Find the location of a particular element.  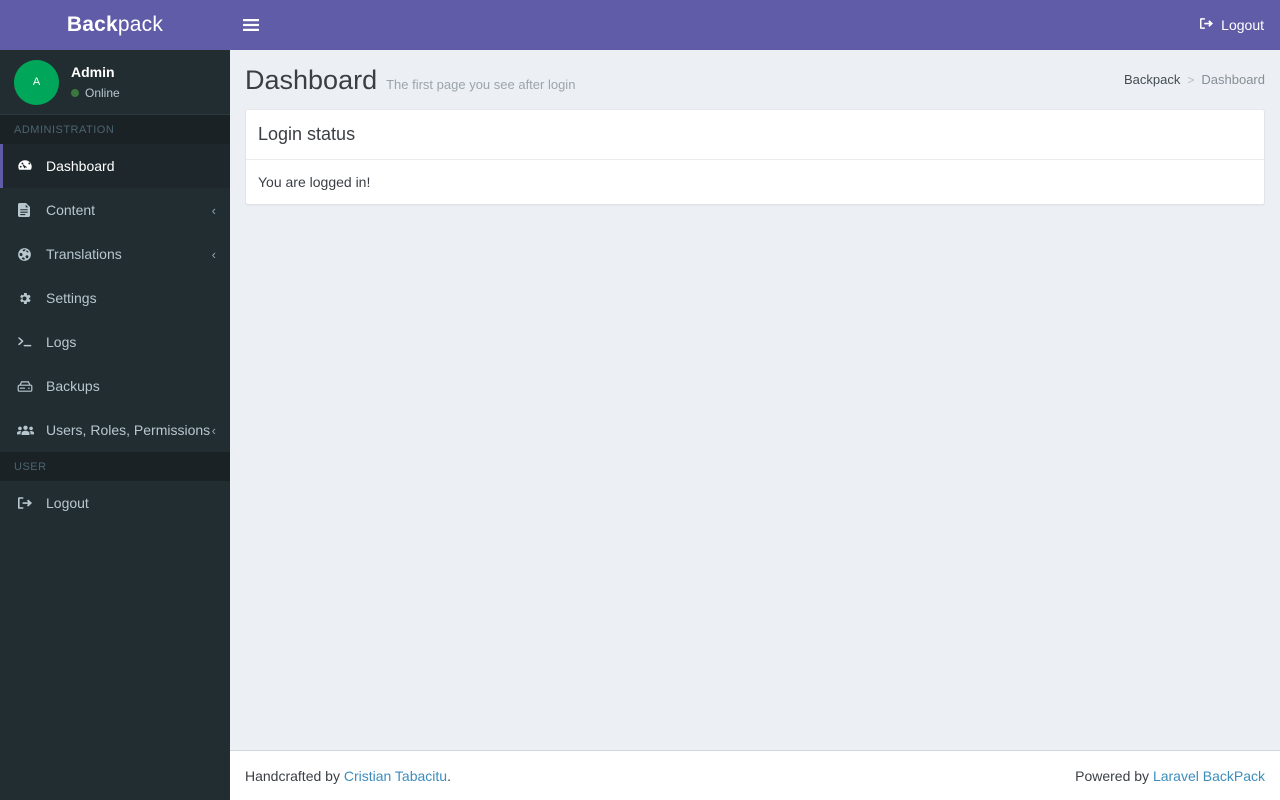

sidebar-item-label: Backups is located at coordinates (73, 386).